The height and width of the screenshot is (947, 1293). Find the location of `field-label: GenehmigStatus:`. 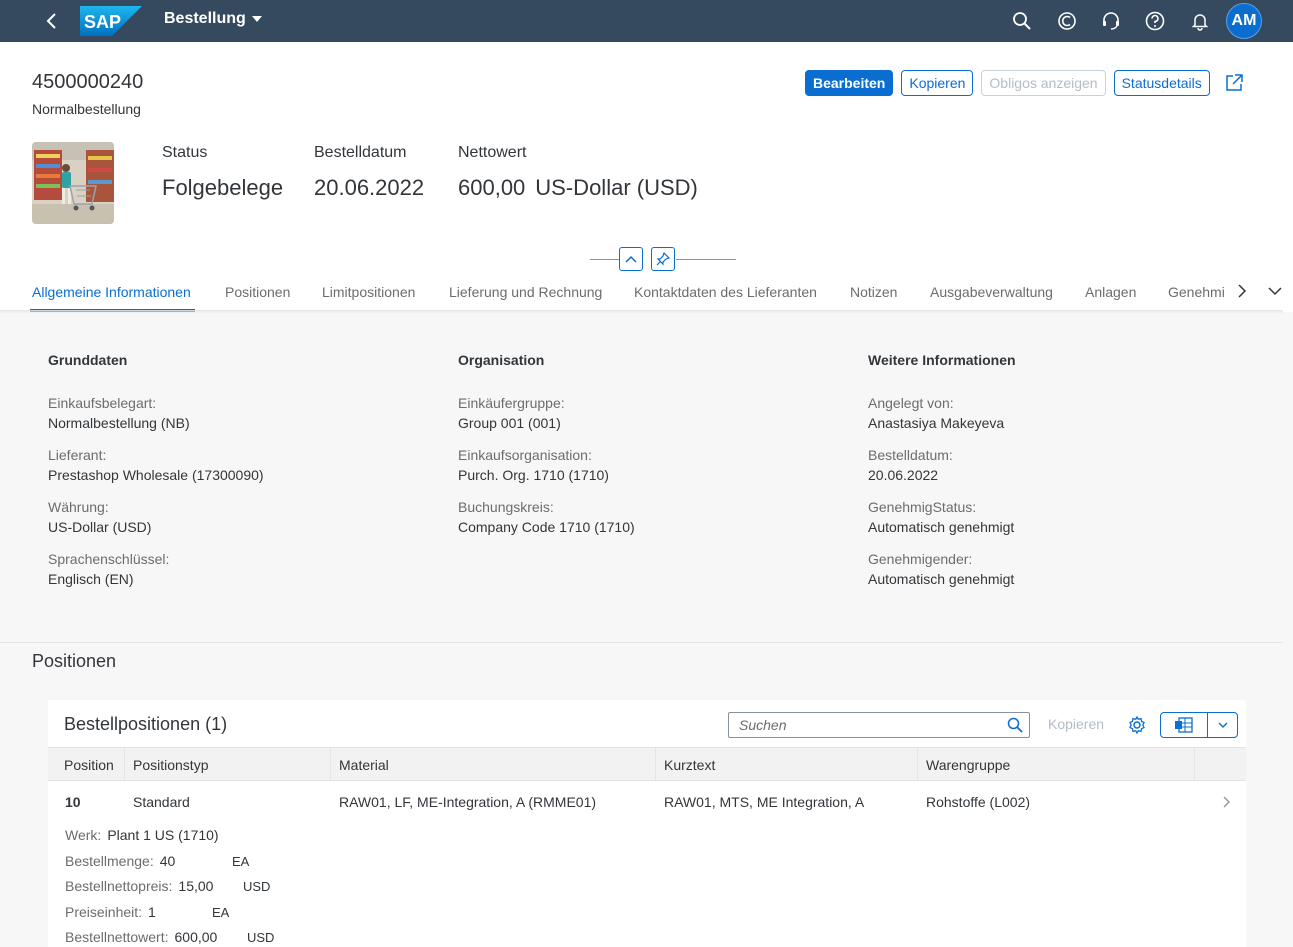

field-label: GenehmigStatus: is located at coordinates (922, 507).